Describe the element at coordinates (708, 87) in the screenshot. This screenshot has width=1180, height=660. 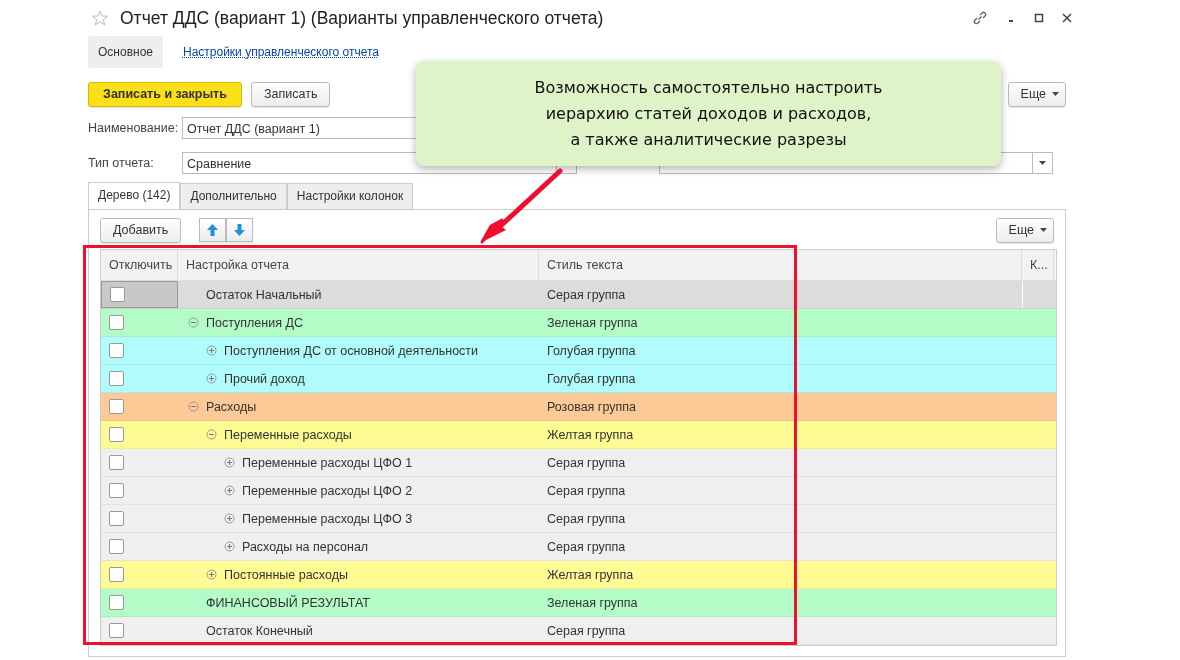
I see `callout-text: Возможность самостоятельно настроить` at that location.